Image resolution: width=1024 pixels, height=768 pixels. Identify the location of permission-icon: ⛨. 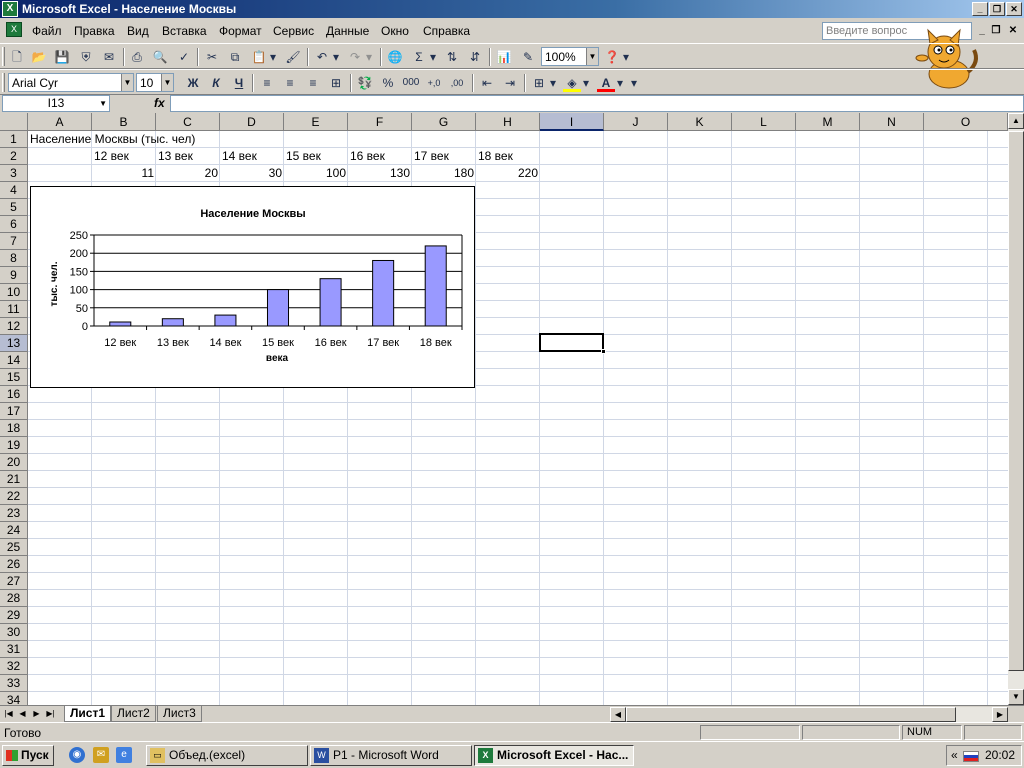
(86, 57).